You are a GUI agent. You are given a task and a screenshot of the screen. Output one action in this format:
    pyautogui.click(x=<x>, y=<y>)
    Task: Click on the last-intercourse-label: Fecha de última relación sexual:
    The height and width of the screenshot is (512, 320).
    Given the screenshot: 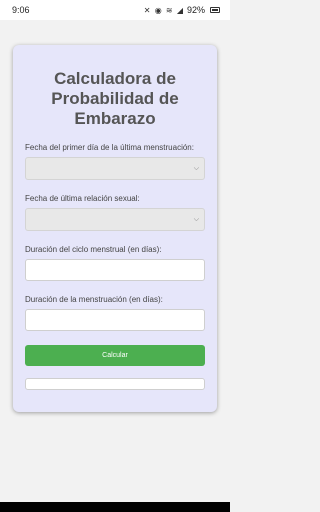 What is the action you would take?
    pyautogui.click(x=82, y=198)
    